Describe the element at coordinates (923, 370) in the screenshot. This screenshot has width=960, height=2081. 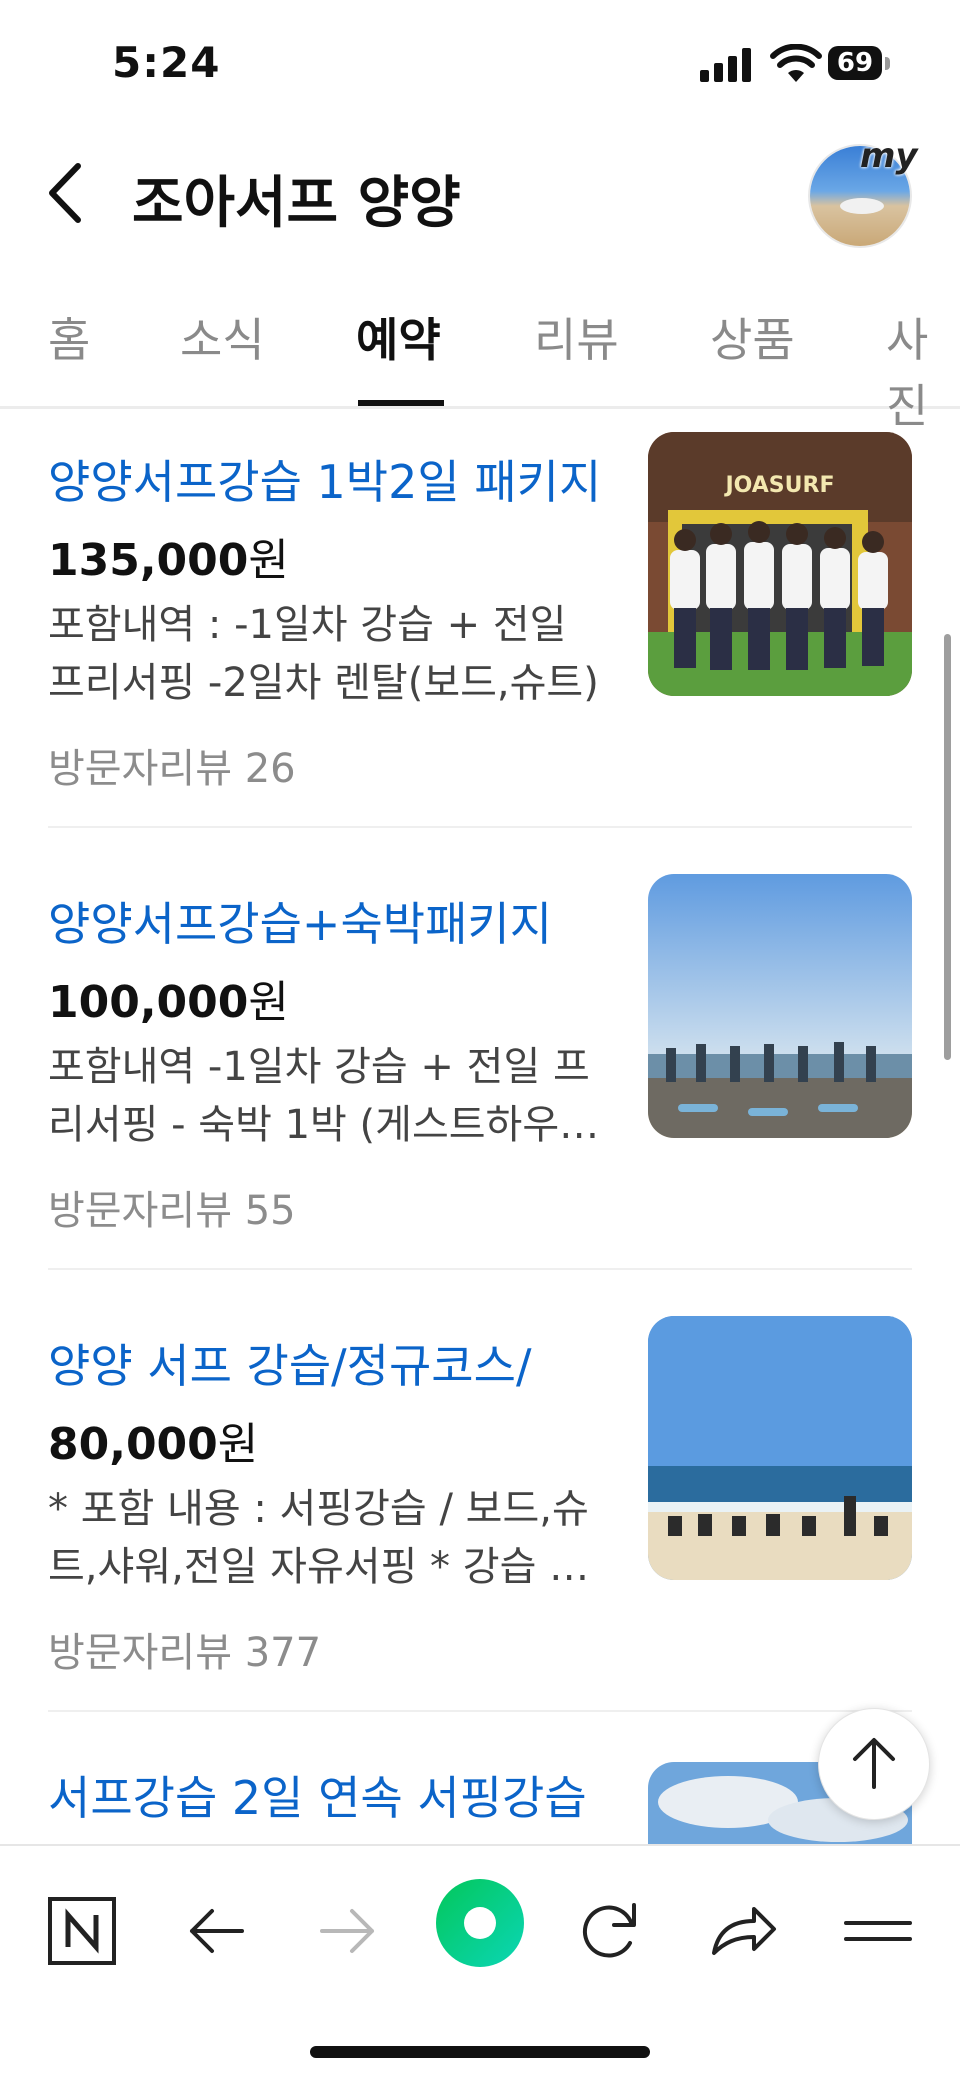
I see `tab-photos: 사진` at that location.